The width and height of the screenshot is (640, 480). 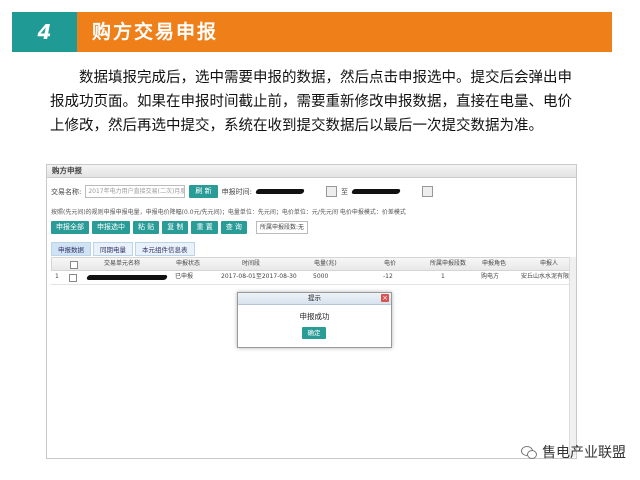 What do you see at coordinates (155, 32) in the screenshot?
I see `slide-title: 购方交易申报` at bounding box center [155, 32].